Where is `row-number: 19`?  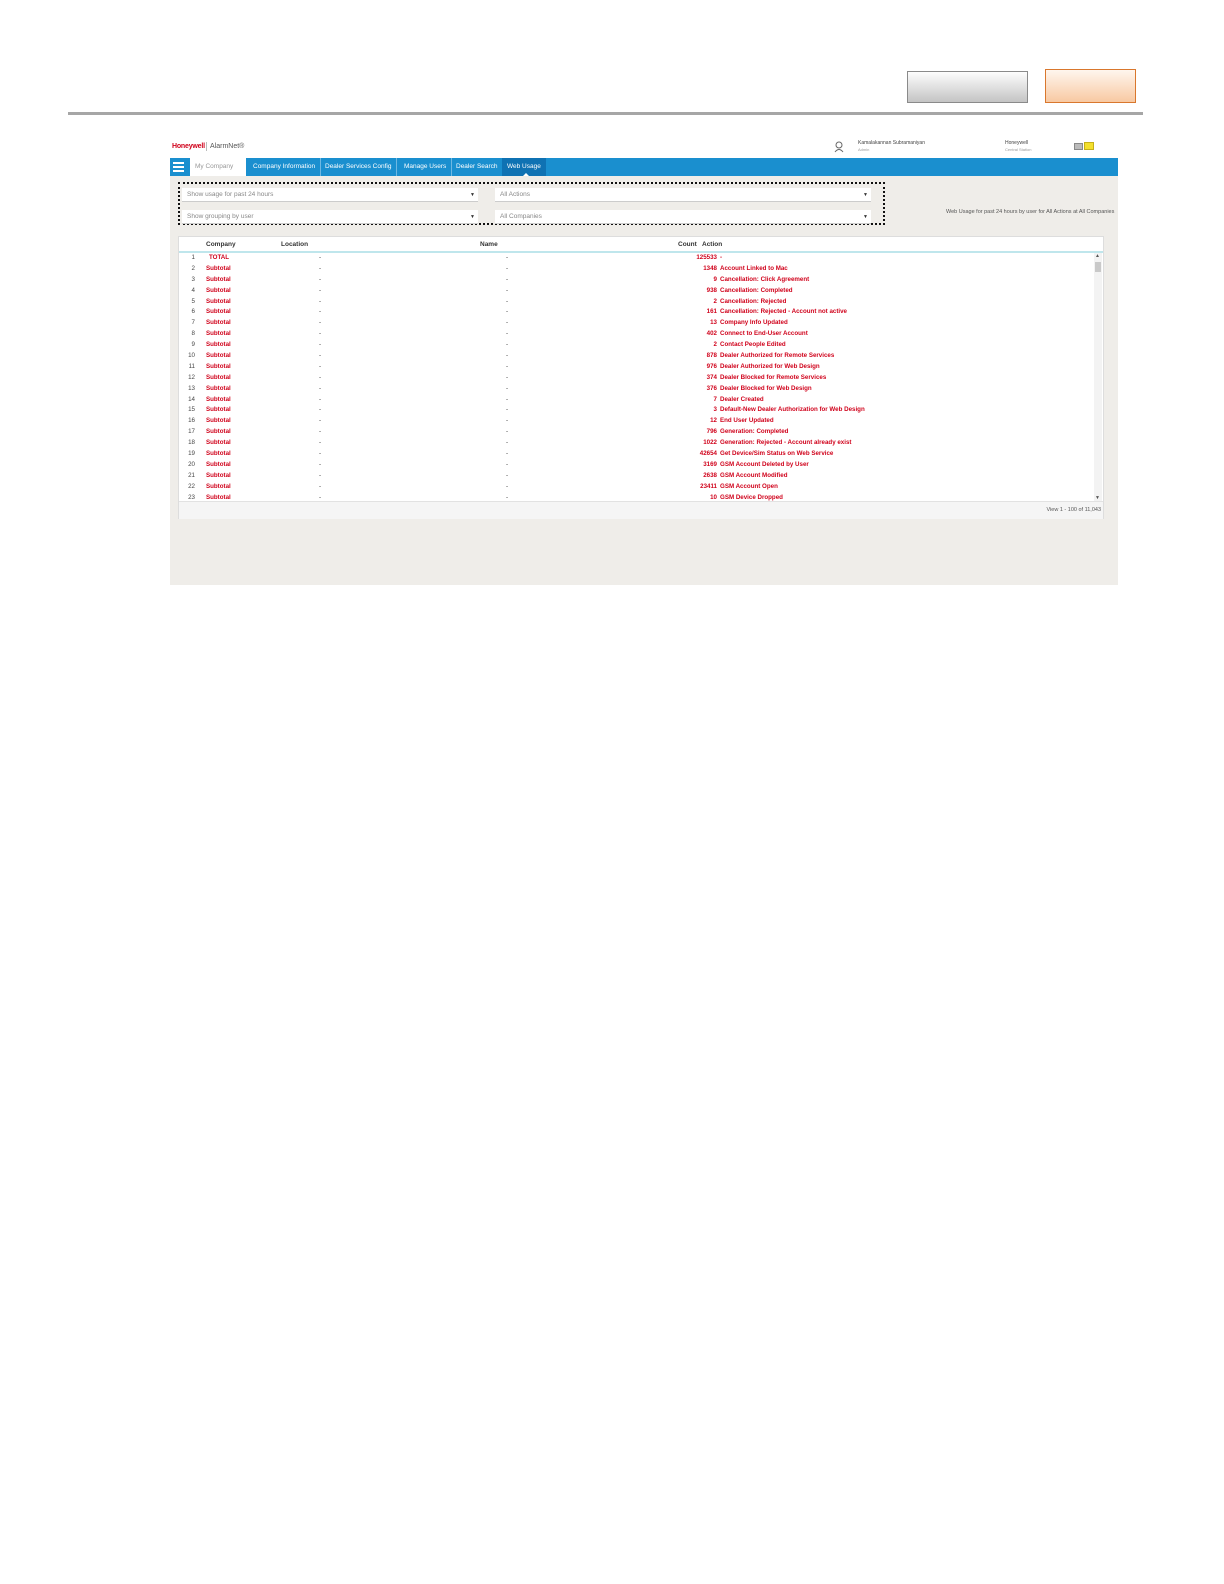
row-number: 19 is located at coordinates (191, 454).